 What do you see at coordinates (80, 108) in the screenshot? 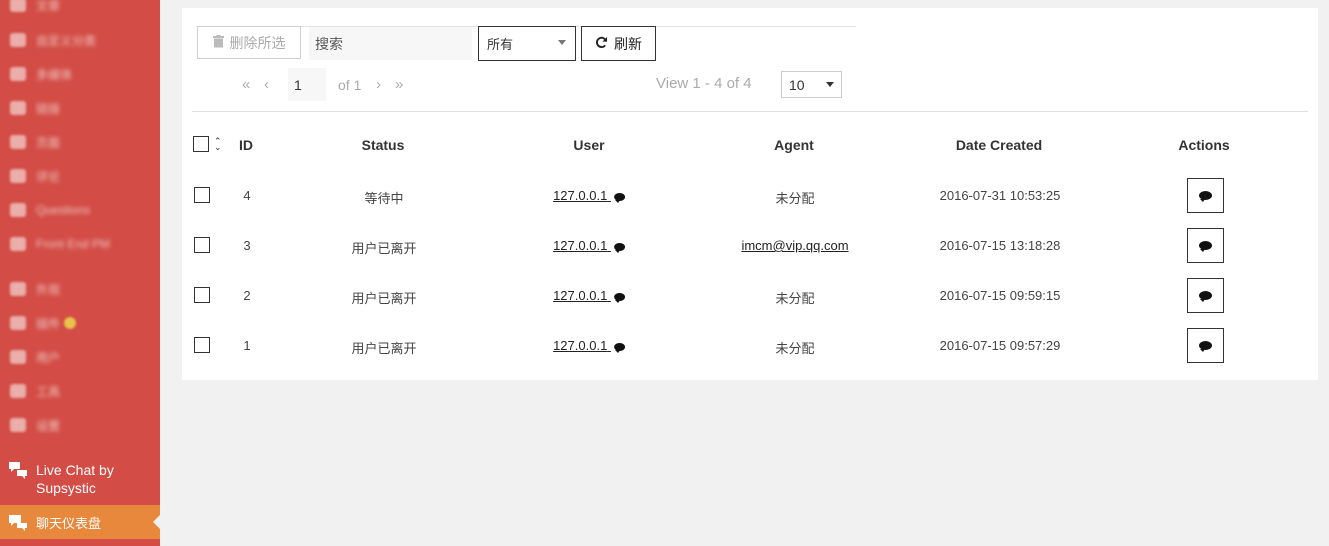
I see `sidebar-item-links: 链接` at bounding box center [80, 108].